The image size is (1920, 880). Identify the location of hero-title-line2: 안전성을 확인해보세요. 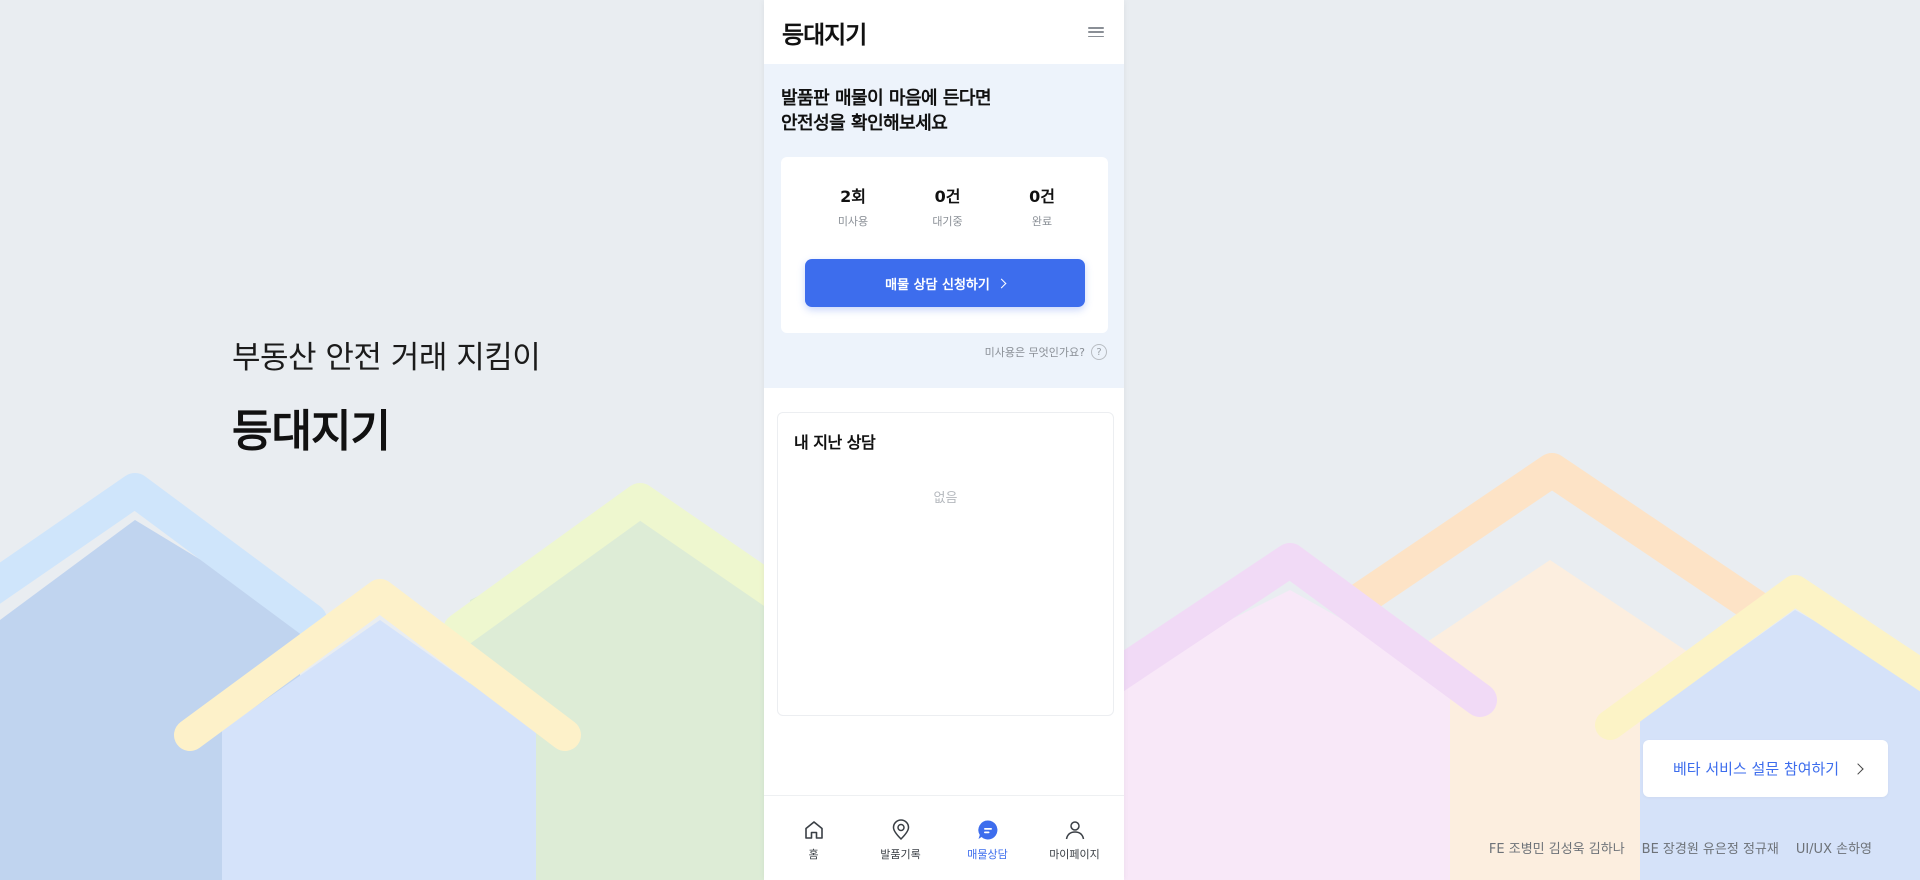
(864, 123).